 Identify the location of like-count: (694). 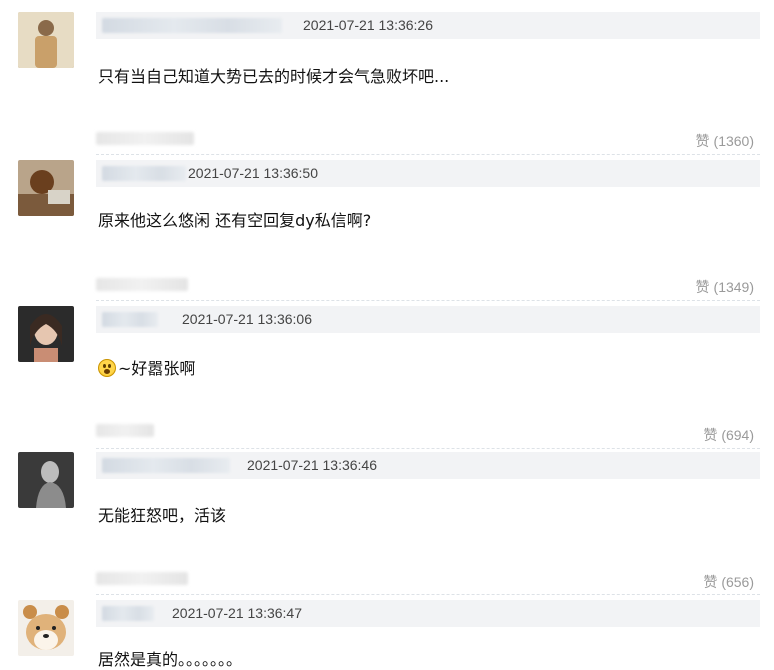
(737, 435).